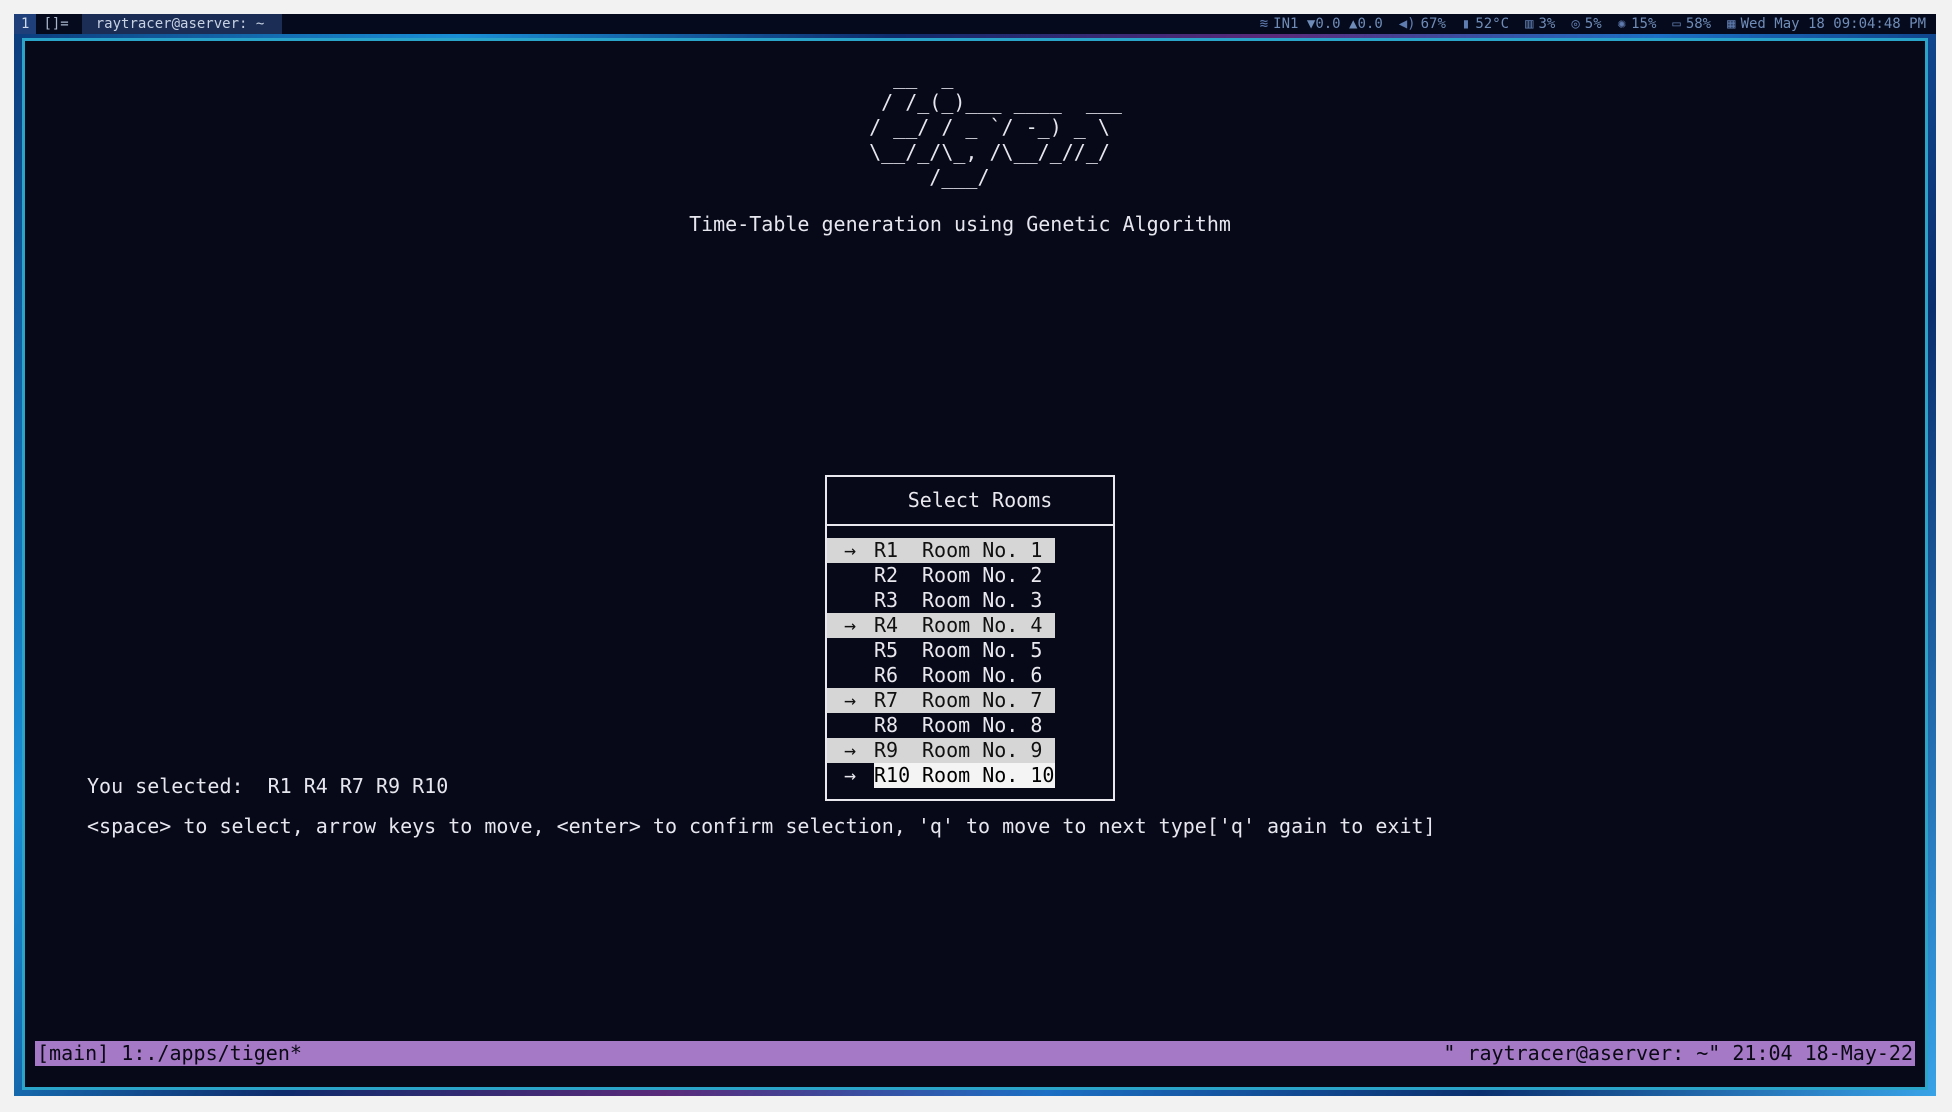  What do you see at coordinates (1731, 24) in the screenshot?
I see `calendar-icon: ▦` at bounding box center [1731, 24].